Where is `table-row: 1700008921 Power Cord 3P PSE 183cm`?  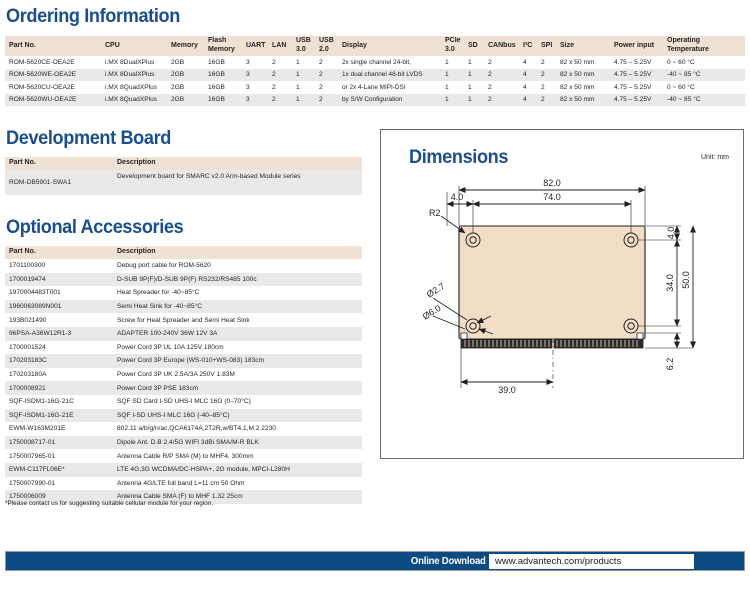 table-row: 1700008921 Power Cord 3P PSE 183cm is located at coordinates (183, 388).